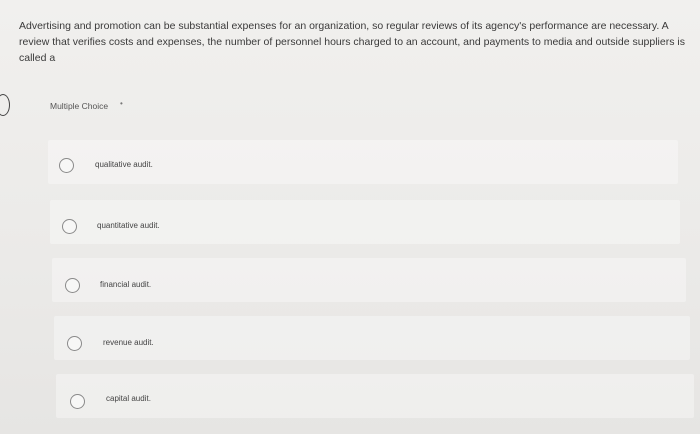 Image resolution: width=700 pixels, height=434 pixels. Describe the element at coordinates (375, 396) in the screenshot. I see `answer-option-5: capital audit.` at that location.